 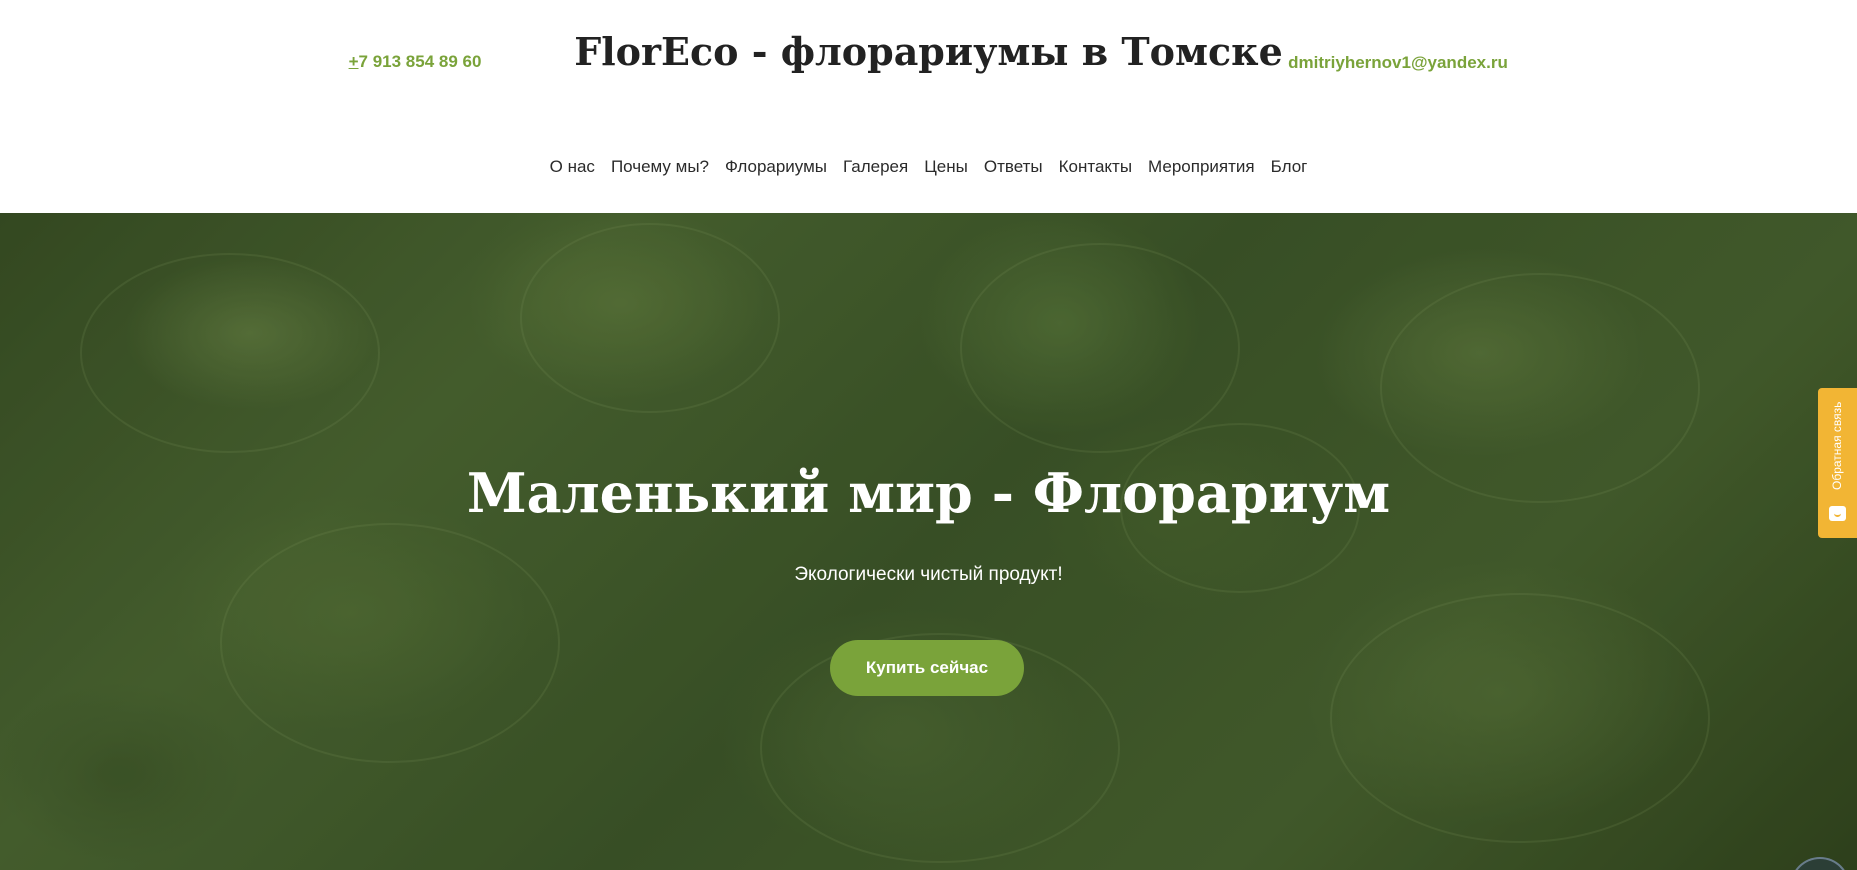 I want to click on feedback-tab: Обратная связь, so click(x=1837, y=463).